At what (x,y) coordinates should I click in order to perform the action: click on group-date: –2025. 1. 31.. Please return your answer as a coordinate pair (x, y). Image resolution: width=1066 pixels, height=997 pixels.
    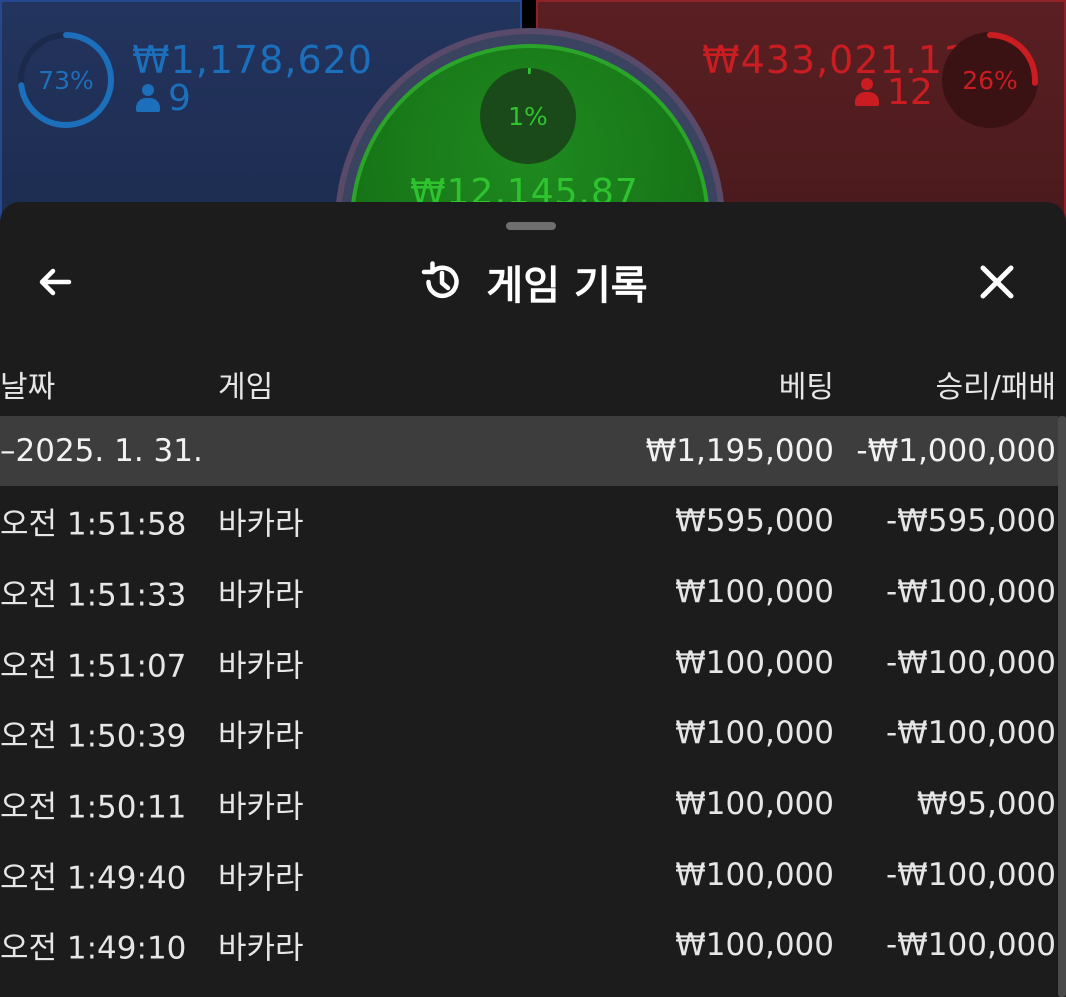
    Looking at the image, I should click on (101, 451).